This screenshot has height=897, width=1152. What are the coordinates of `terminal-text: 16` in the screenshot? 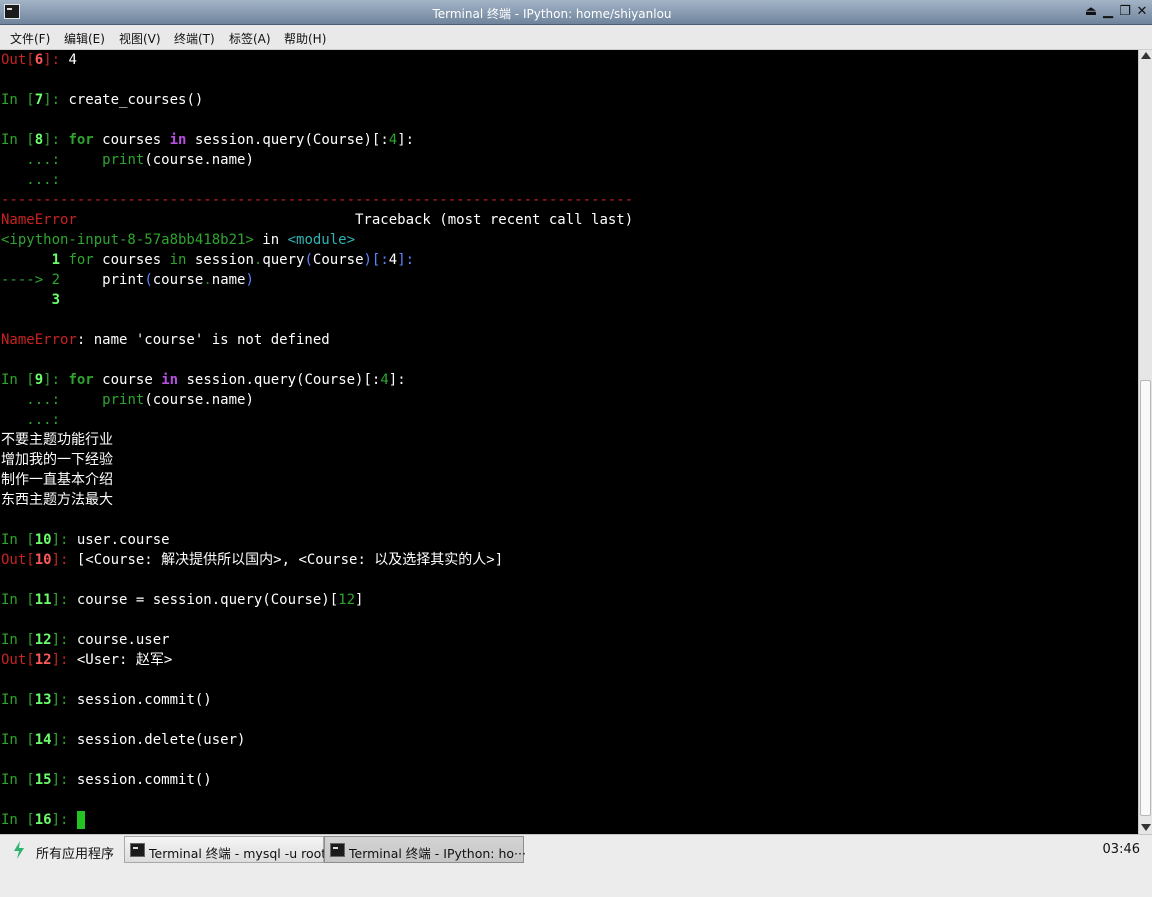 It's located at (43, 820).